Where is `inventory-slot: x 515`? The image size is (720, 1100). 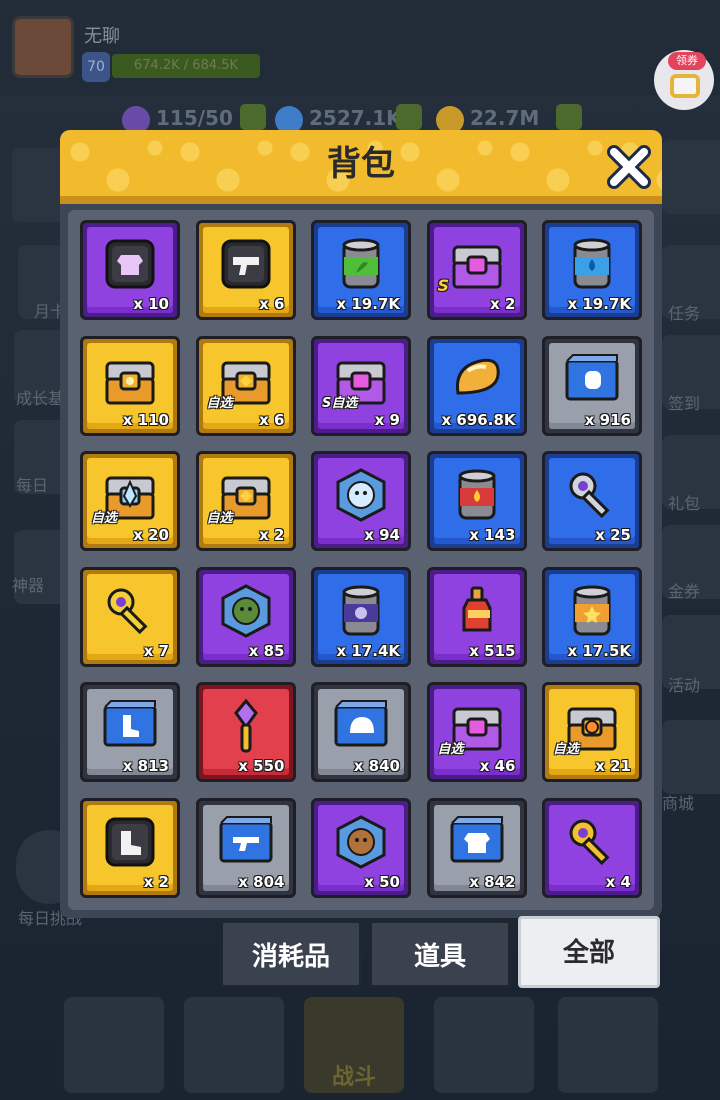 inventory-slot: x 515 is located at coordinates (476, 616).